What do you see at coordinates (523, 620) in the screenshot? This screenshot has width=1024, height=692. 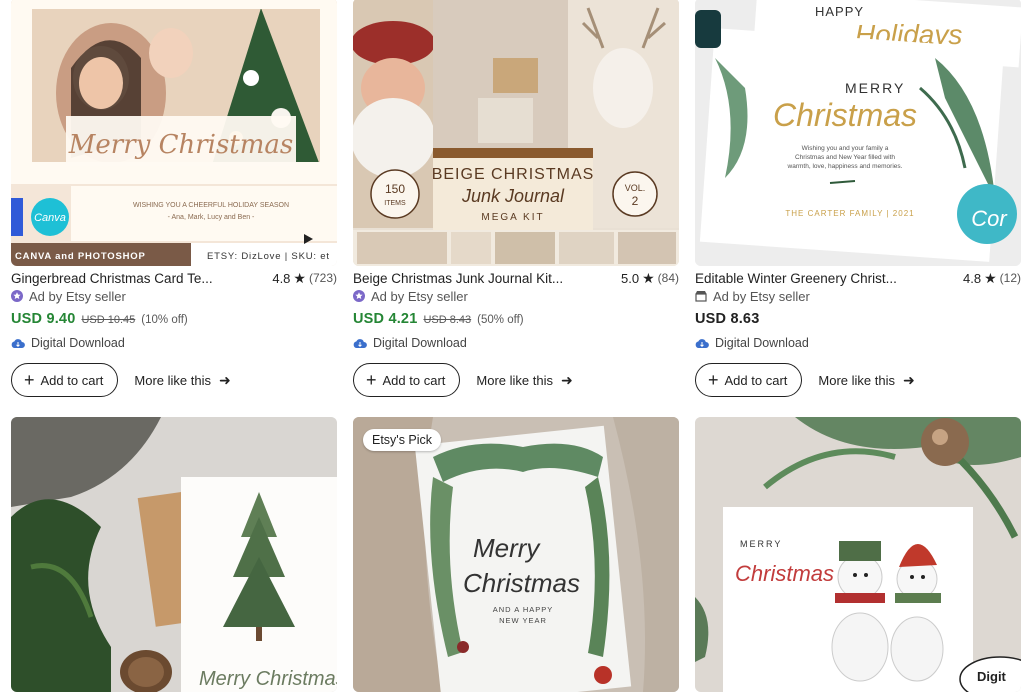 I see `svg-text: NEW YEAR` at bounding box center [523, 620].